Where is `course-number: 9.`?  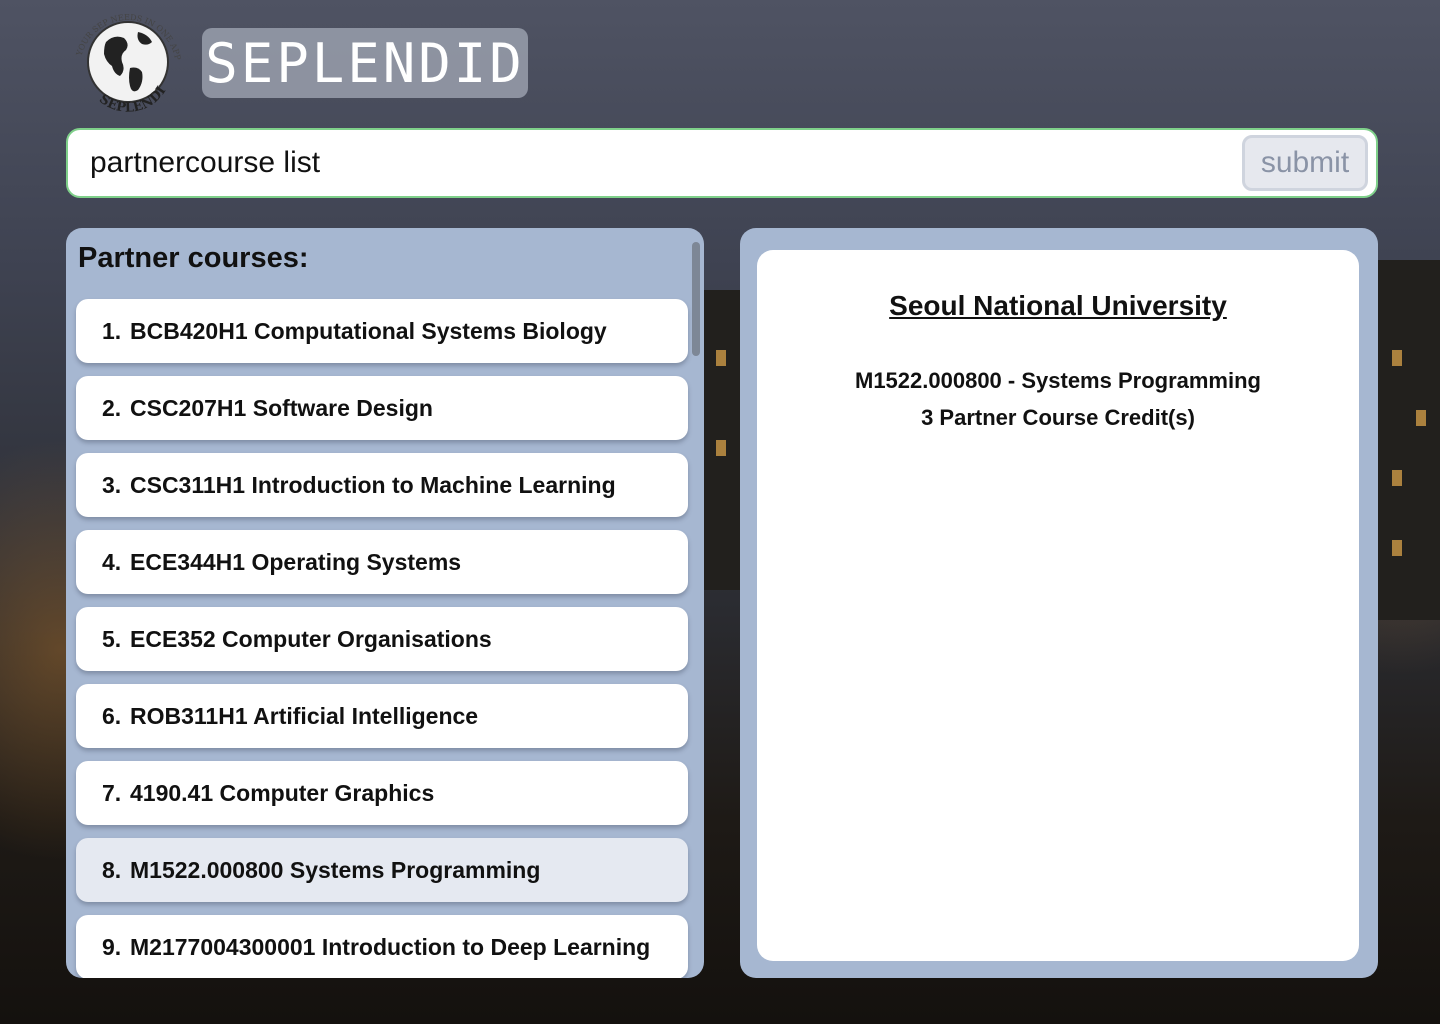
course-number: 9. is located at coordinates (112, 946).